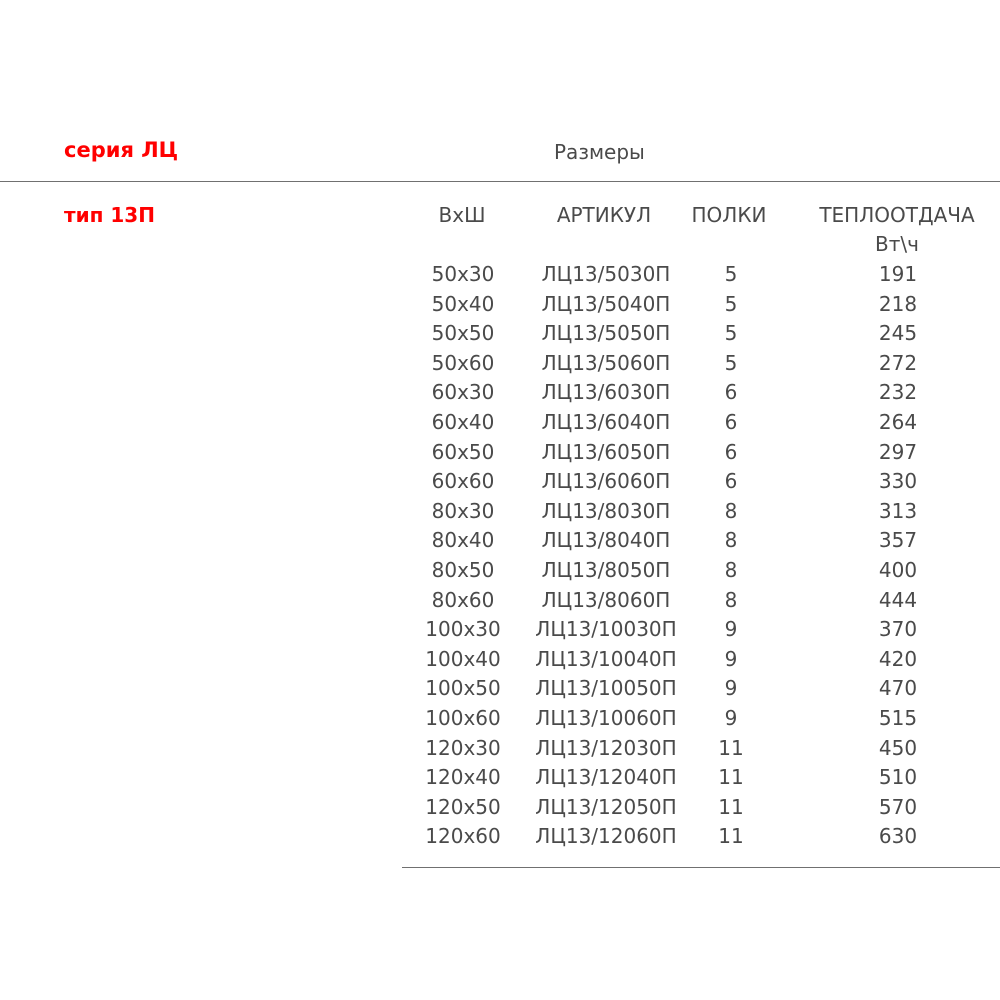 Image resolution: width=1000 pixels, height=1000 pixels. Describe the element at coordinates (606, 569) in the screenshot. I see `article-cell: ЛЦ13/8050П` at that location.